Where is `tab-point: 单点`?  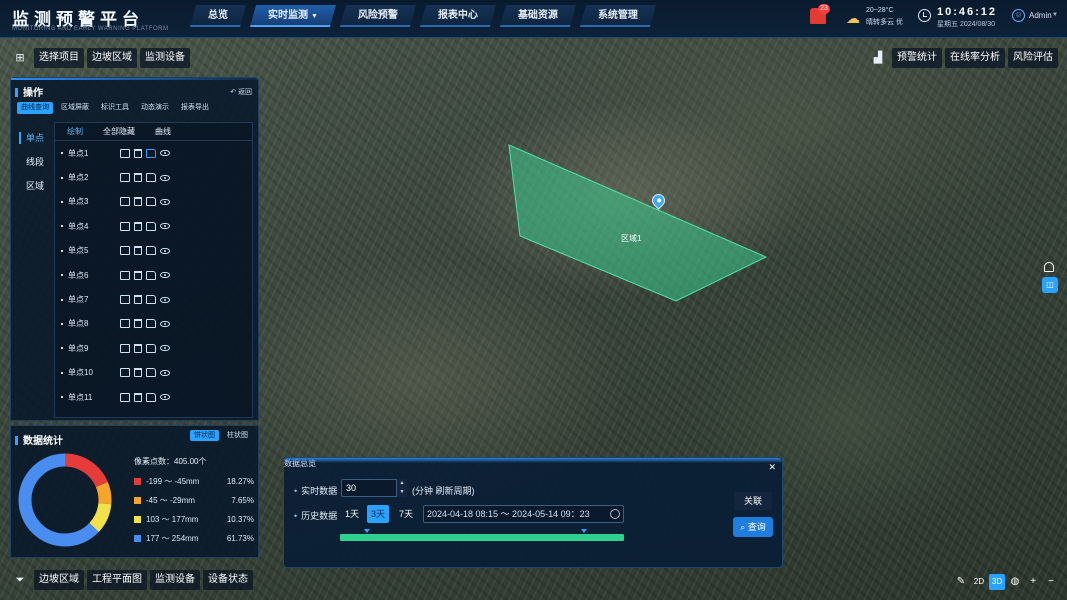 tab-point: 单点 is located at coordinates (35, 138).